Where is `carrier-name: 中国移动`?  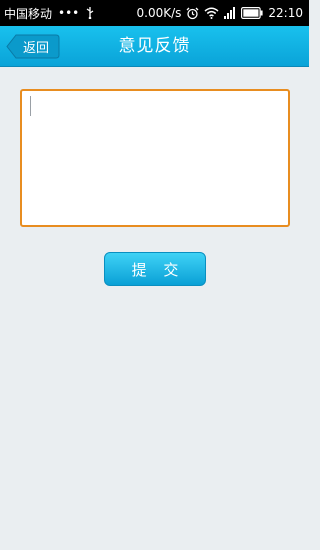 carrier-name: 中国移动 is located at coordinates (28, 13).